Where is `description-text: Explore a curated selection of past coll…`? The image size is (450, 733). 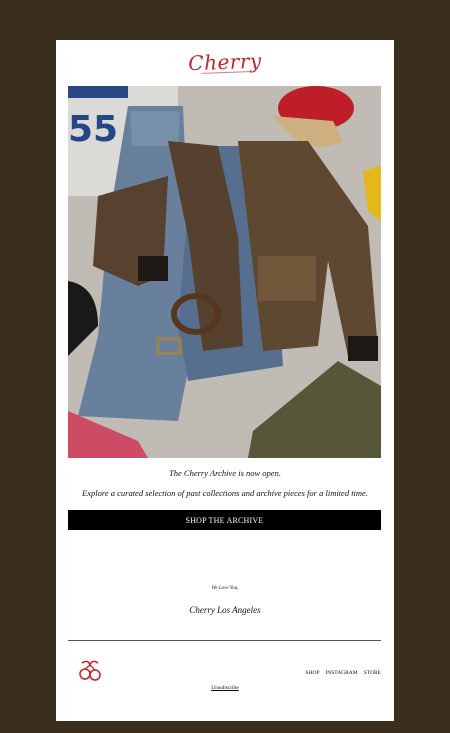
description-text: Explore a curated selection of past coll… is located at coordinates (225, 493).